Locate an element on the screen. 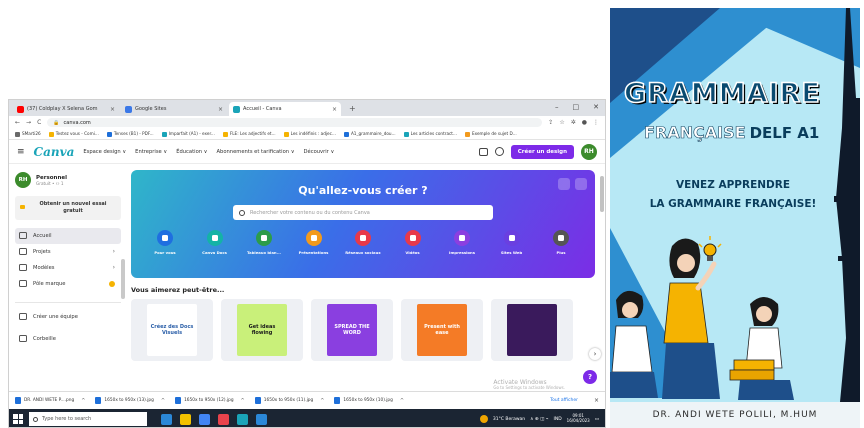  account-switcher: RH Personnel Gratuit • ⚇ 1 is located at coordinates (68, 180).